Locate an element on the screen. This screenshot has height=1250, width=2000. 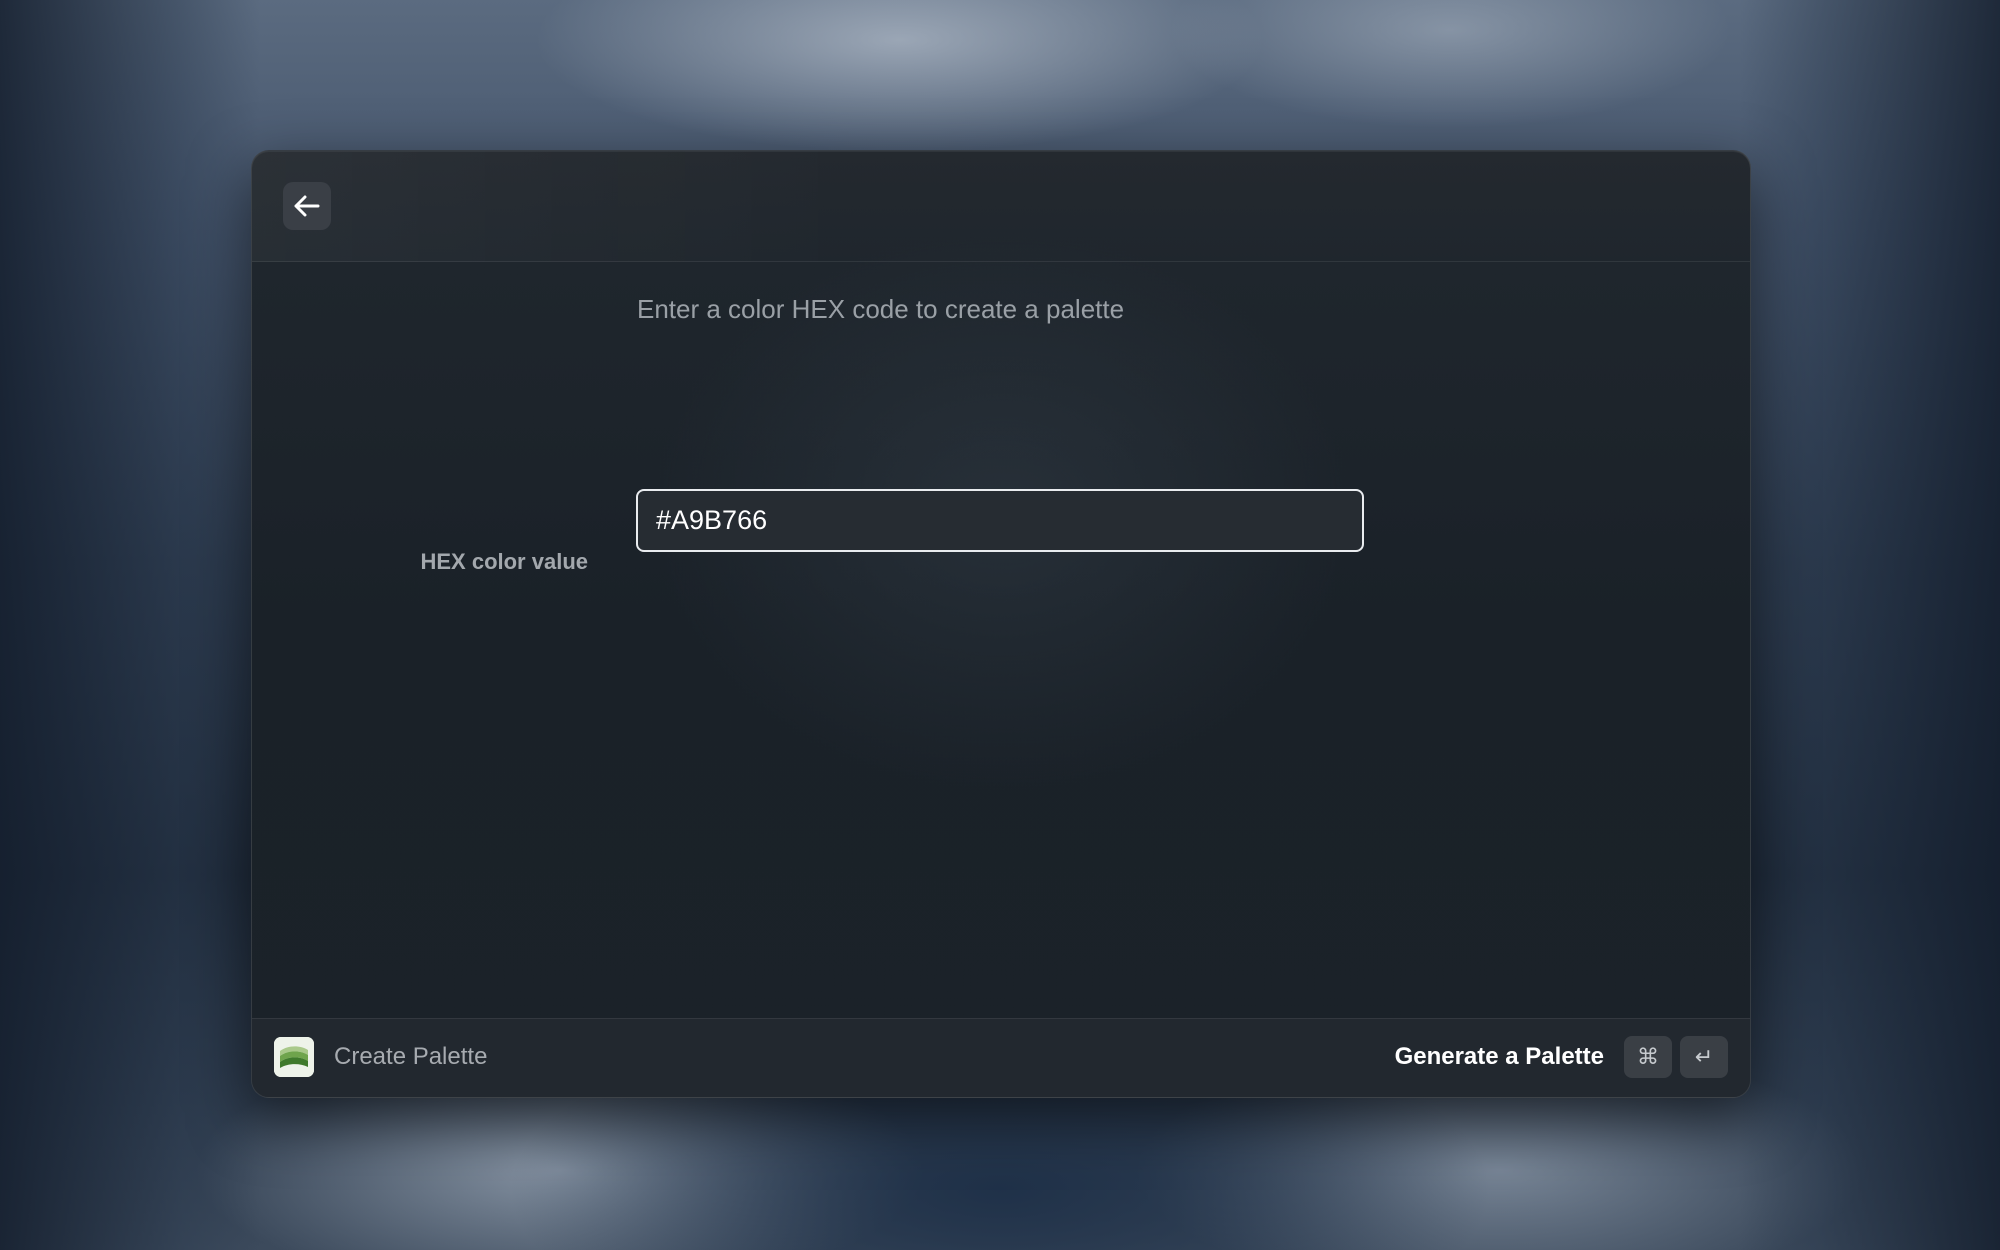
back-button is located at coordinates (307, 206).